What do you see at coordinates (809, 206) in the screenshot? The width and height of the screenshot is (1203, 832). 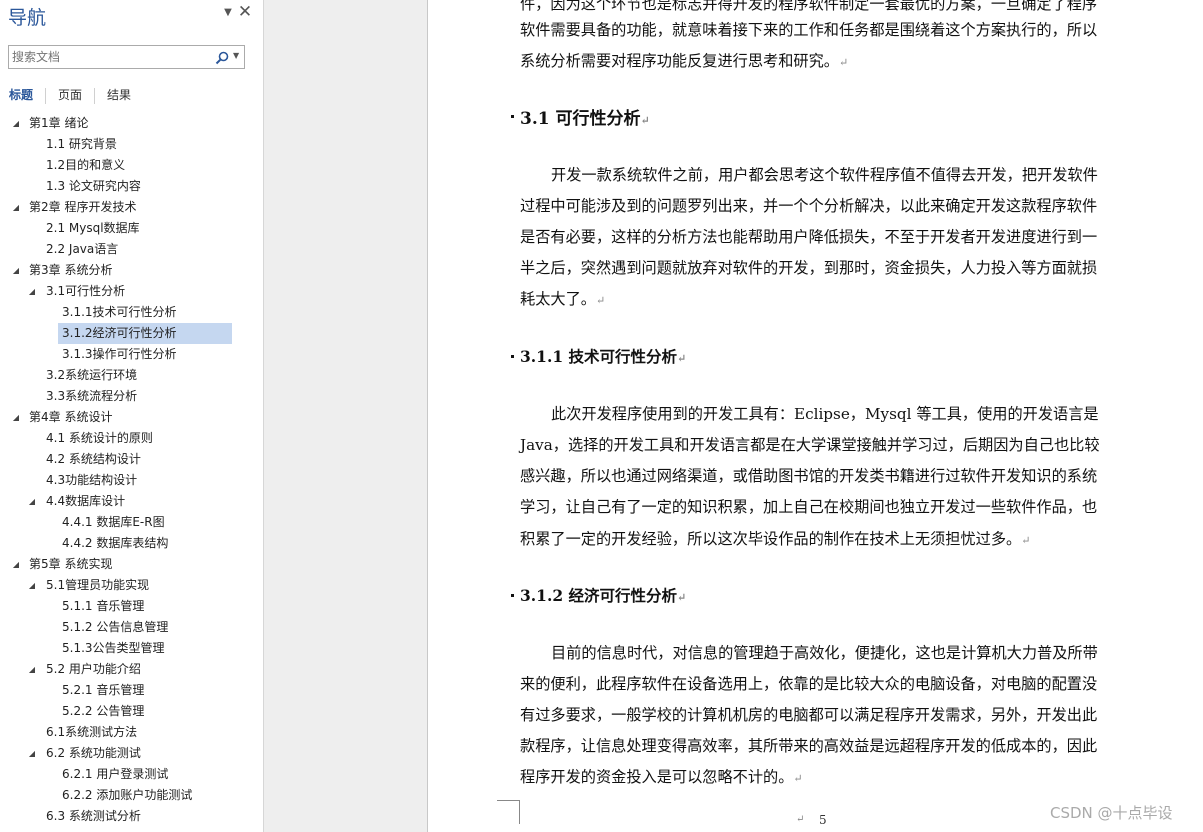 I see `body-line: 过程中可能涉及到的问题罗列出来，并一个个分析解决，以此来确定开发这款程序软件` at bounding box center [809, 206].